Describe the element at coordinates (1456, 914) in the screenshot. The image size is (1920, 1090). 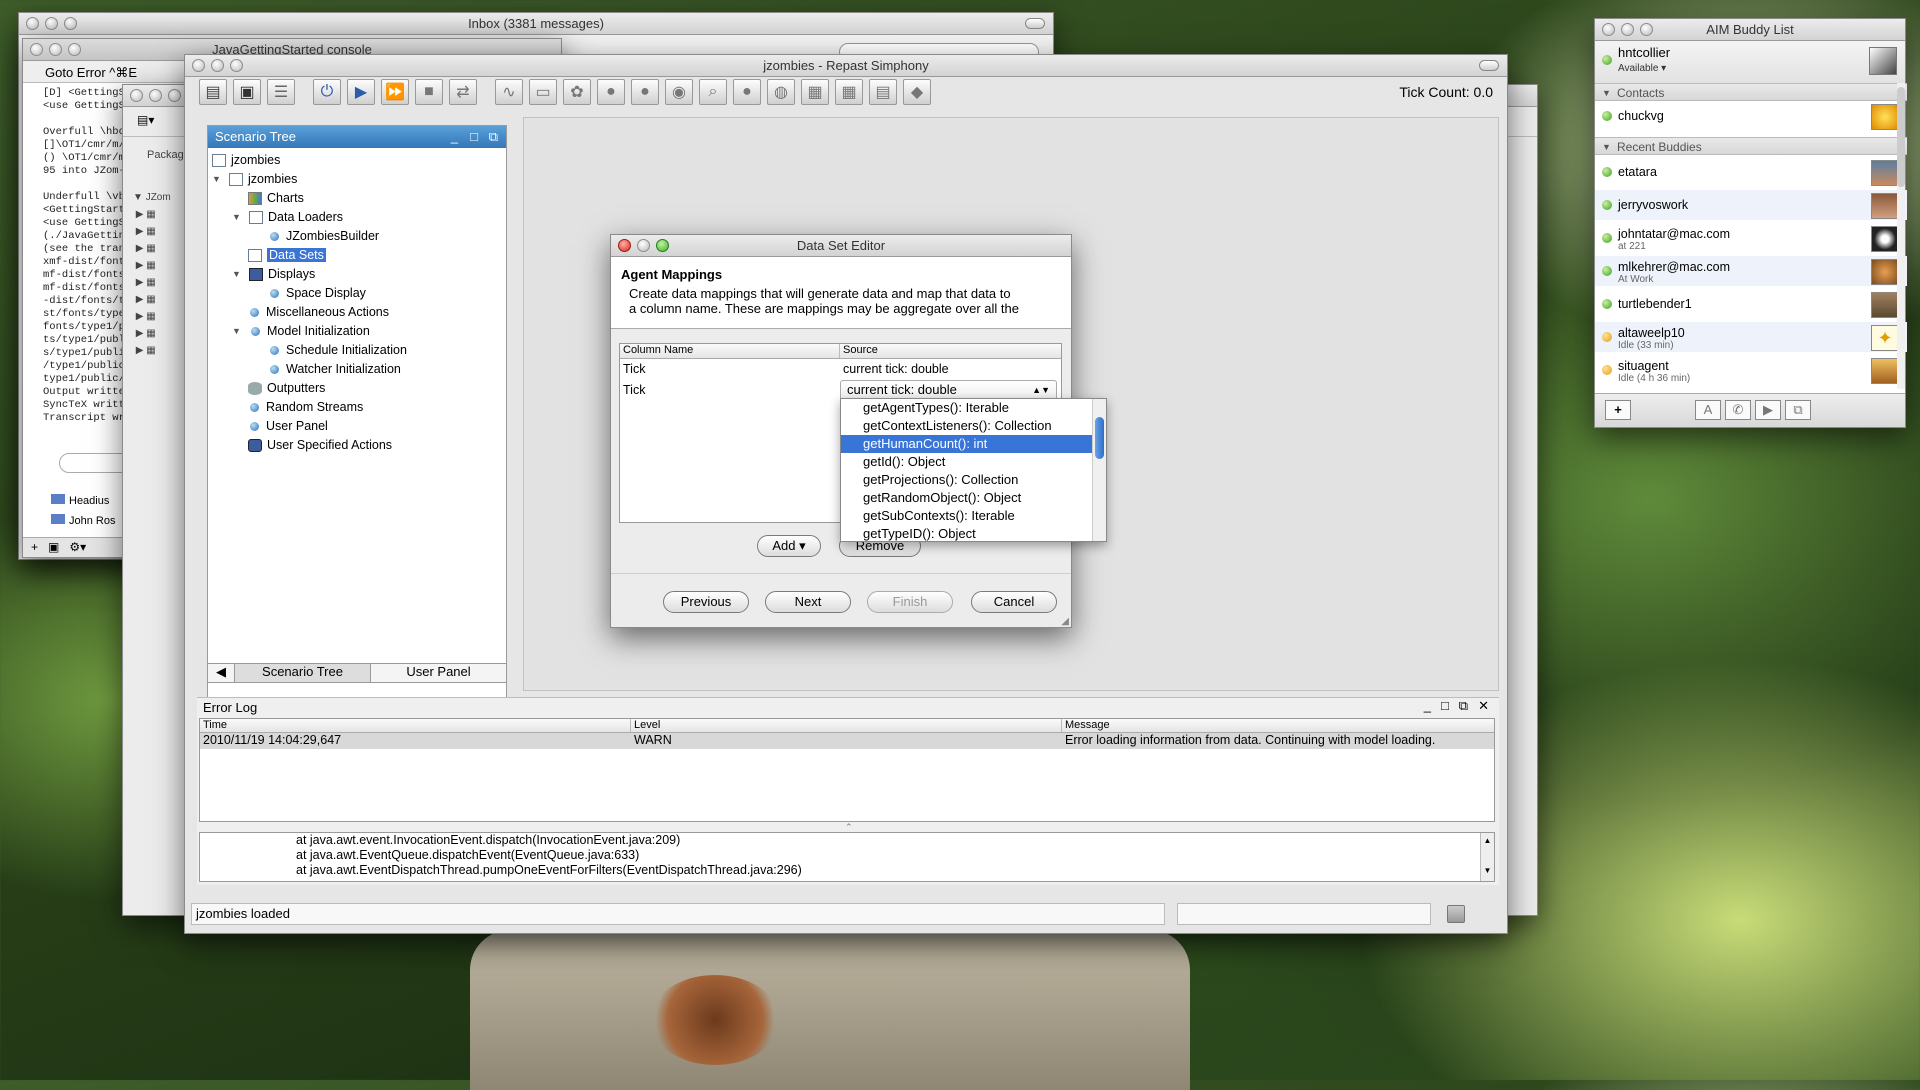
I see `trash-icon` at that location.